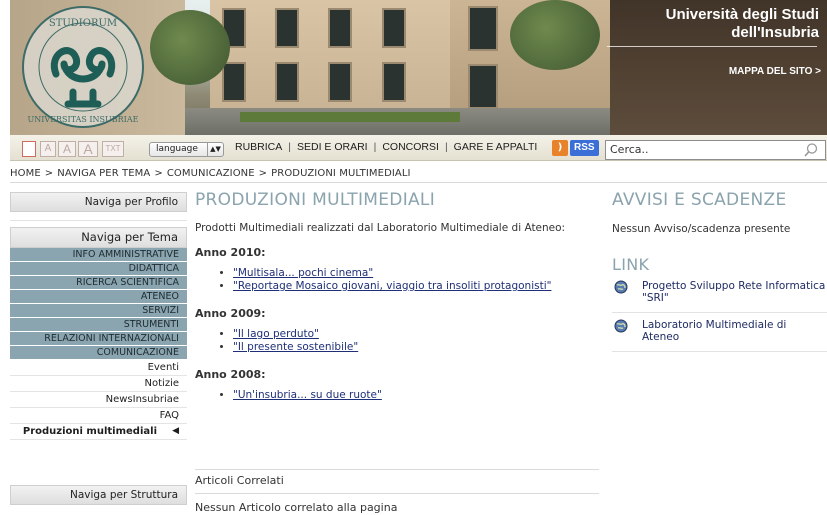 The image size is (827, 515). I want to click on list-item: "Multisala... pochi cinema", so click(416, 273).